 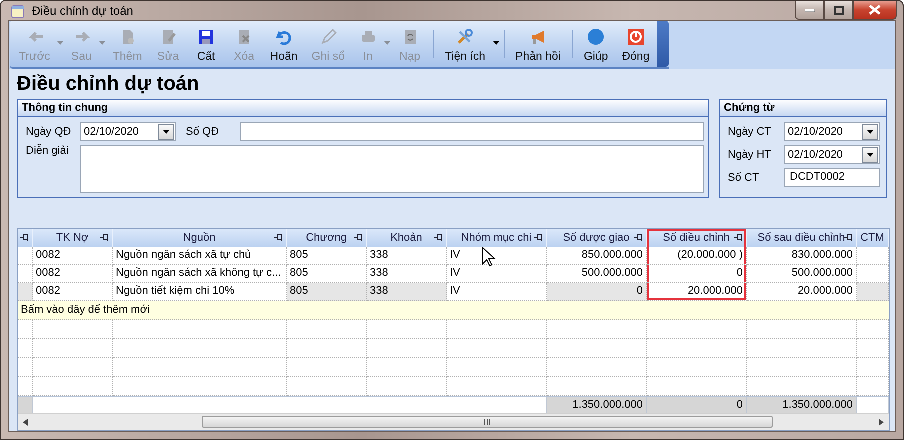 I want to click on field-label: Ngày CT, so click(x=750, y=132).